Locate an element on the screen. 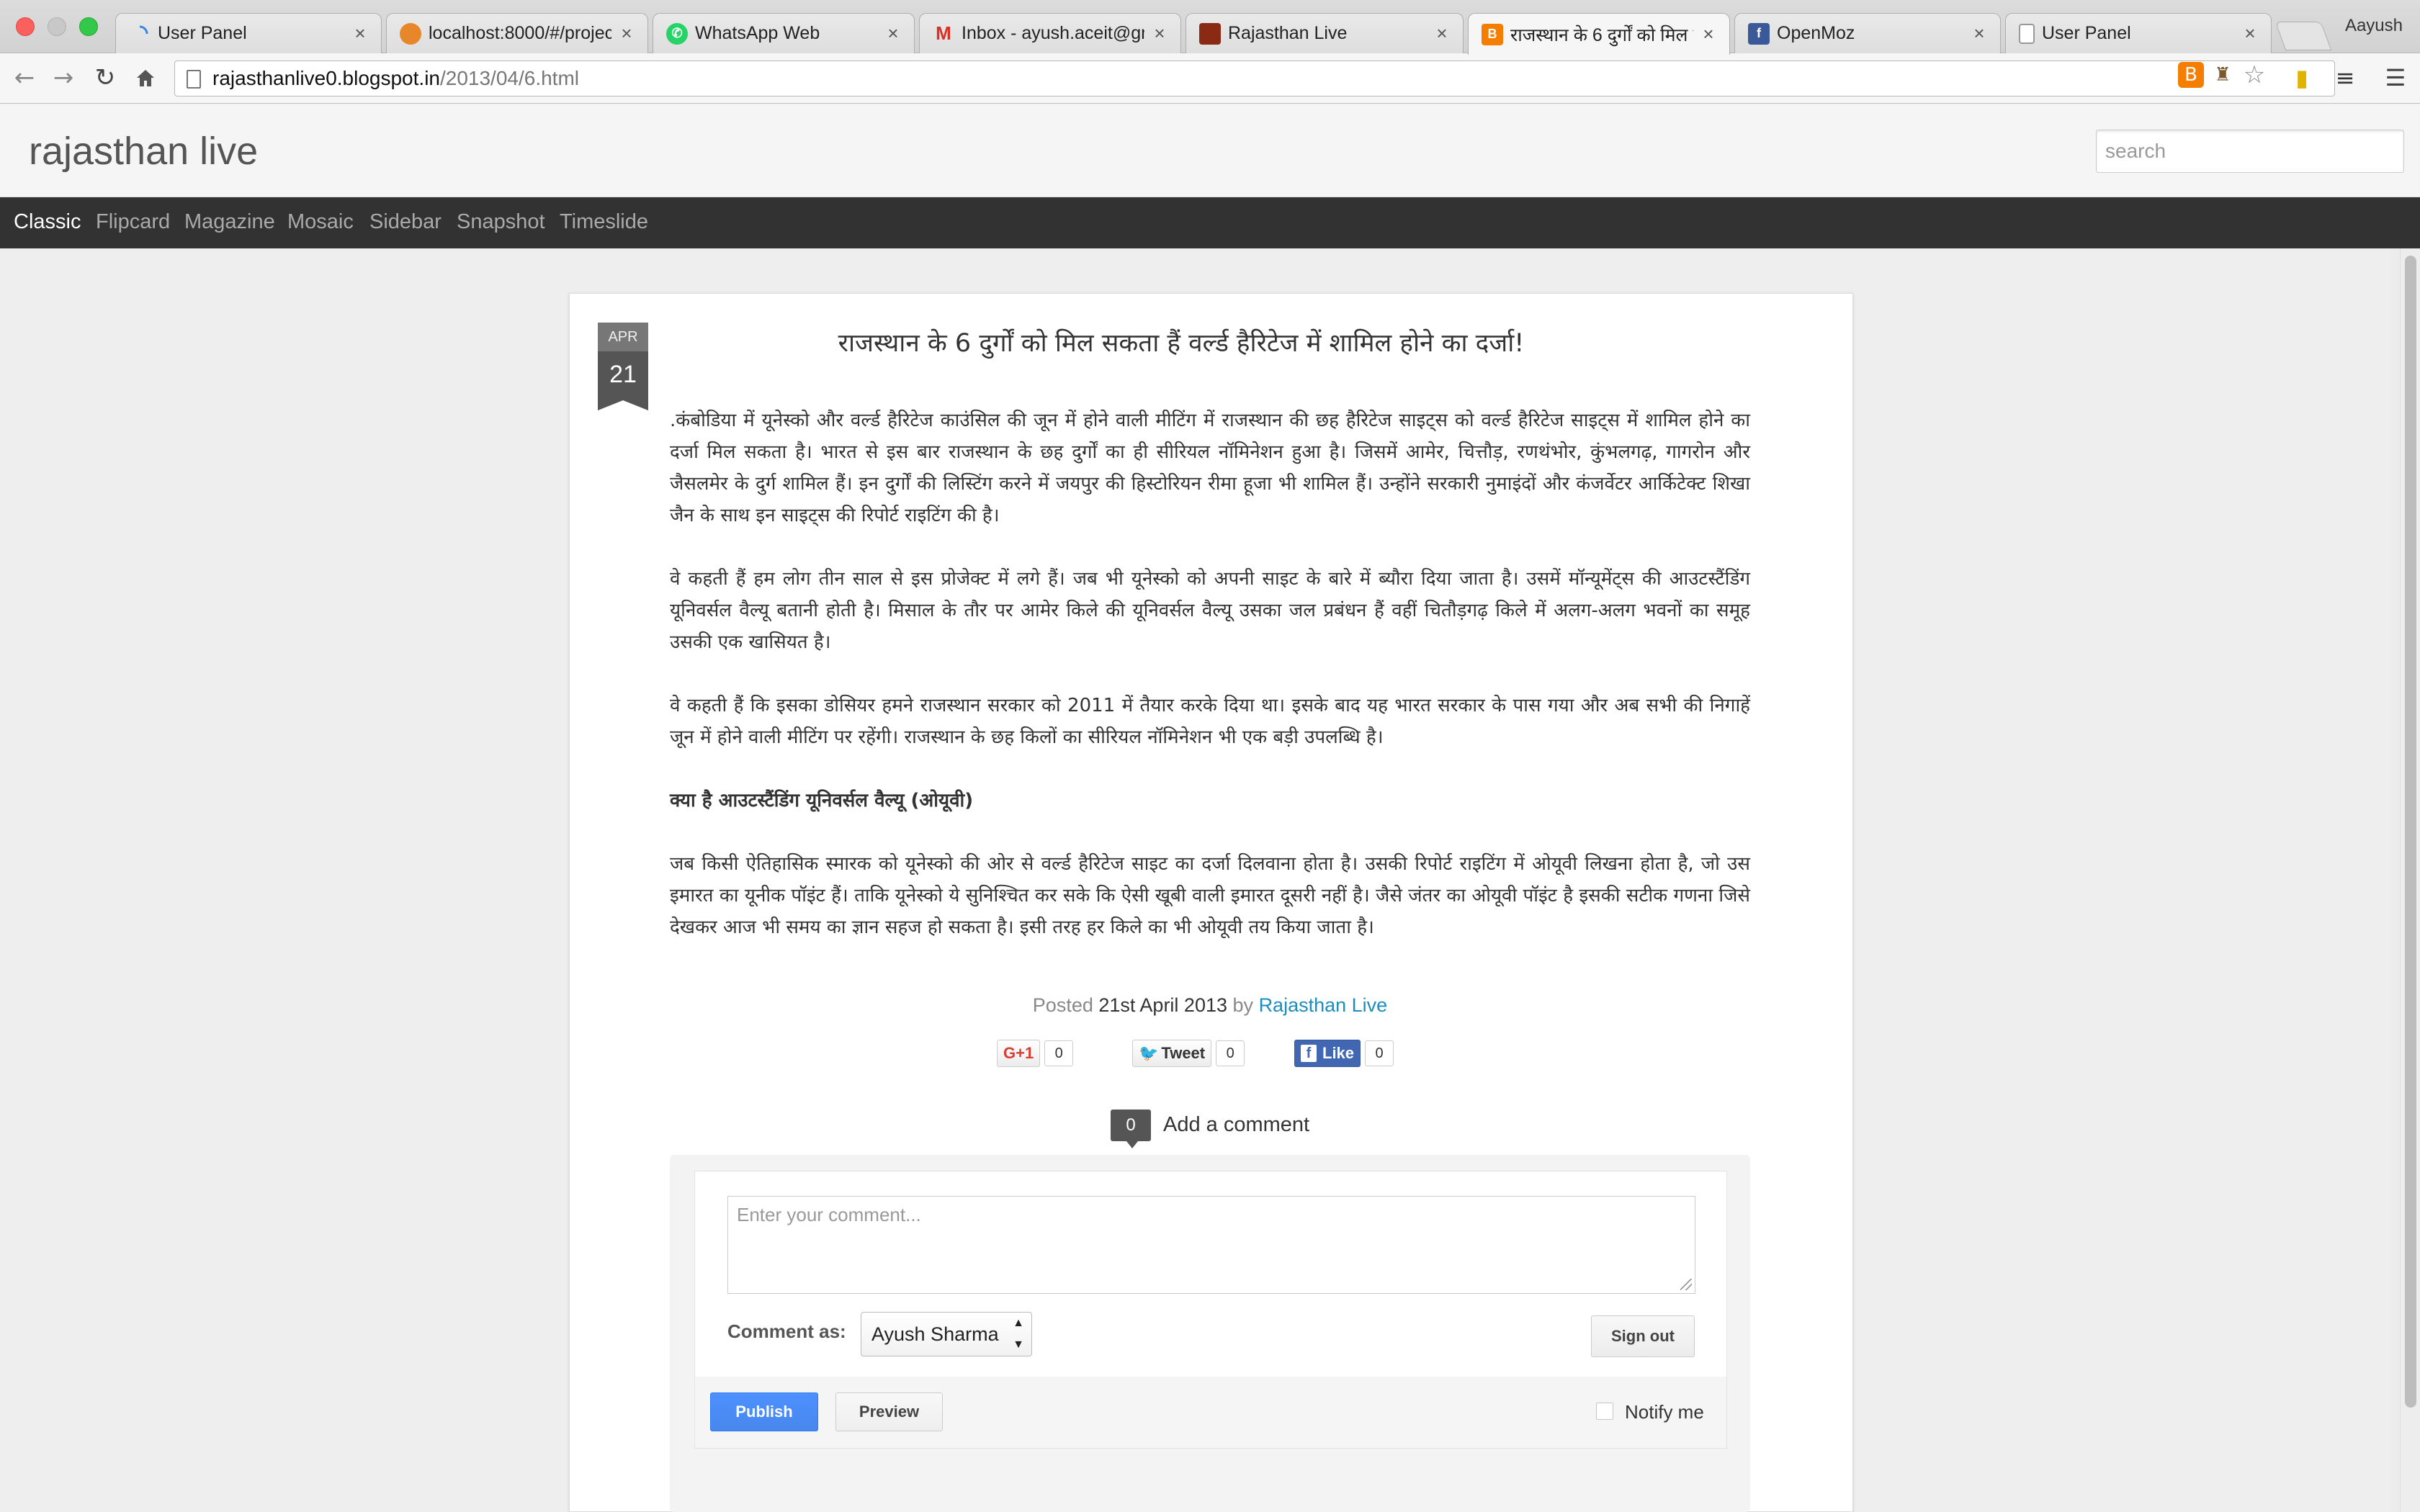 The image size is (2420, 1512). facebook-like-button: f Like is located at coordinates (1327, 1053).